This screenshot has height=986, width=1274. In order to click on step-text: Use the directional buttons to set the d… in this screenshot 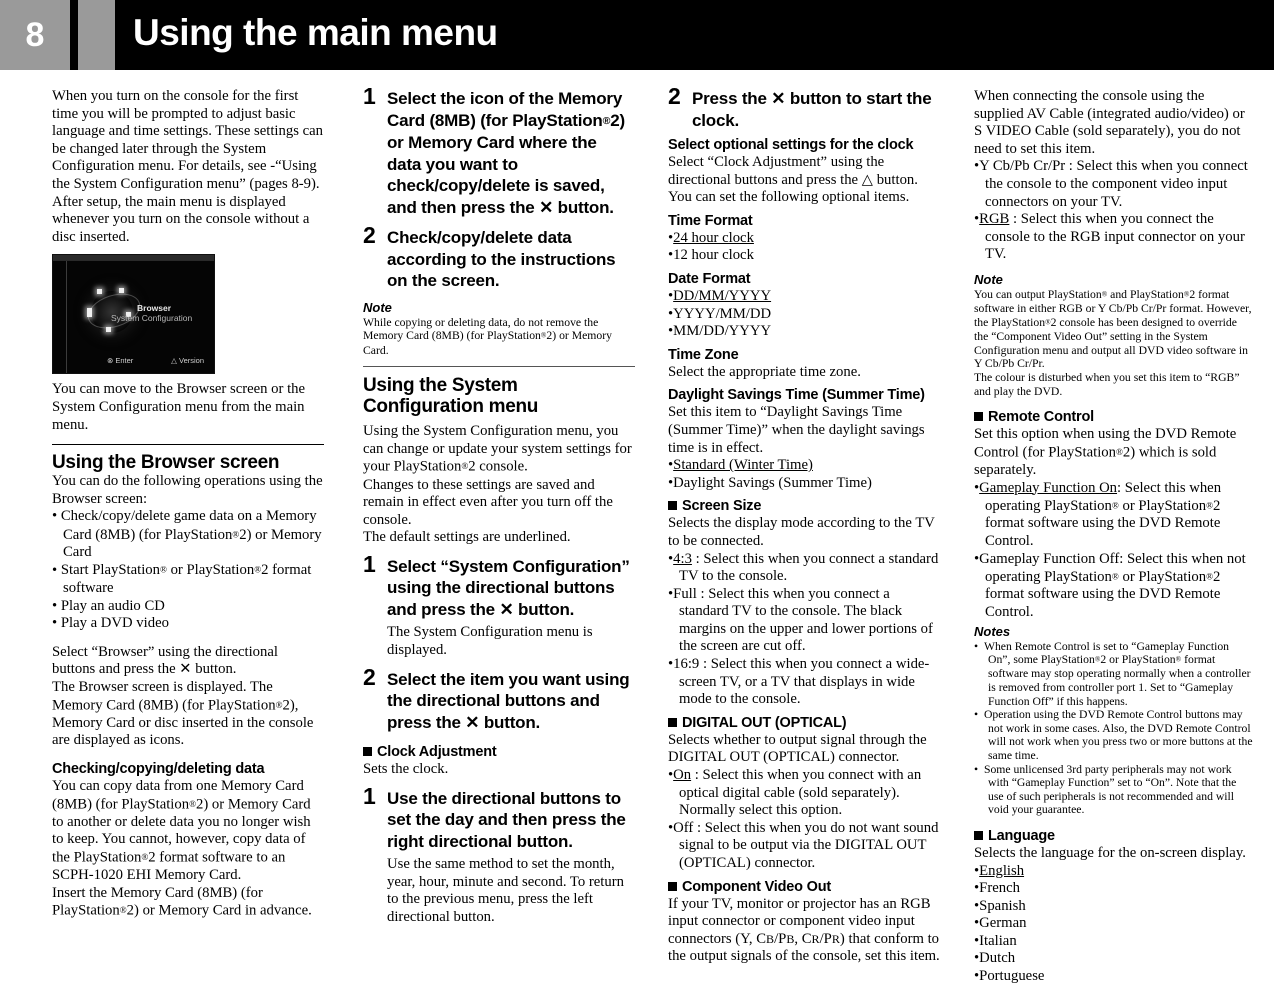, I will do `click(506, 819)`.